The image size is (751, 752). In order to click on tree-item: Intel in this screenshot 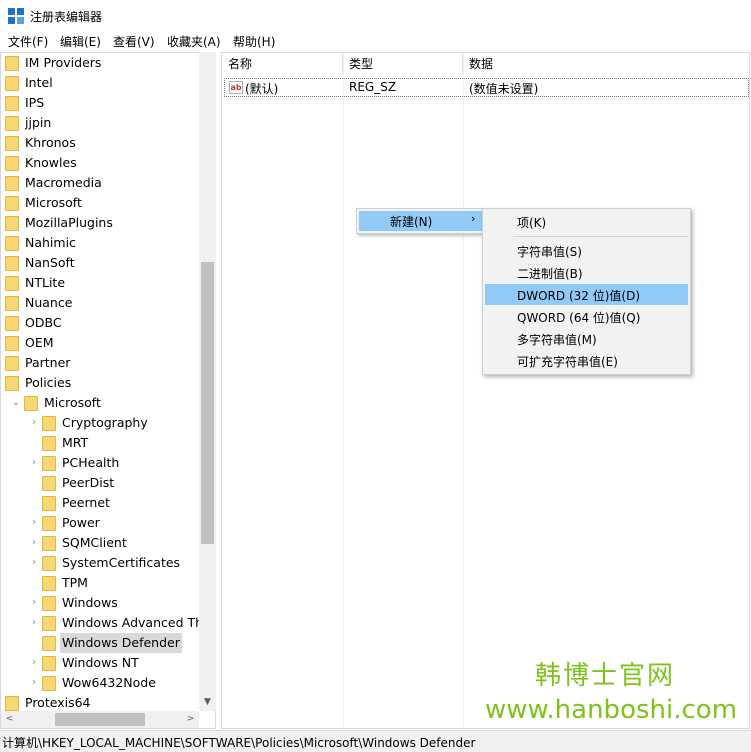, I will do `click(100, 83)`.